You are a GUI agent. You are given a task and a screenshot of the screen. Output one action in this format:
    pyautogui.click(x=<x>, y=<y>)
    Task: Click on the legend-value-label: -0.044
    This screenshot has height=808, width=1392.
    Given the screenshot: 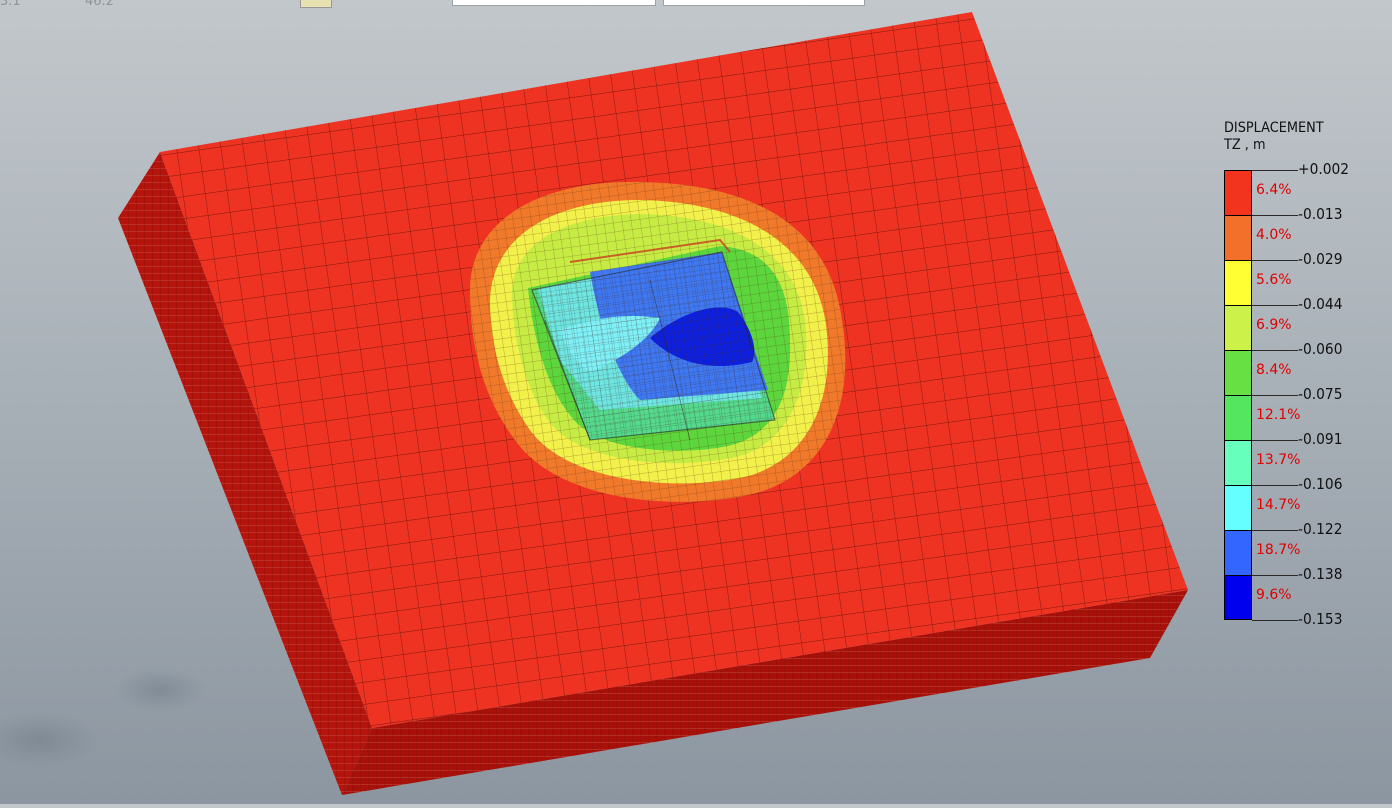 What is the action you would take?
    pyautogui.click(x=1320, y=304)
    